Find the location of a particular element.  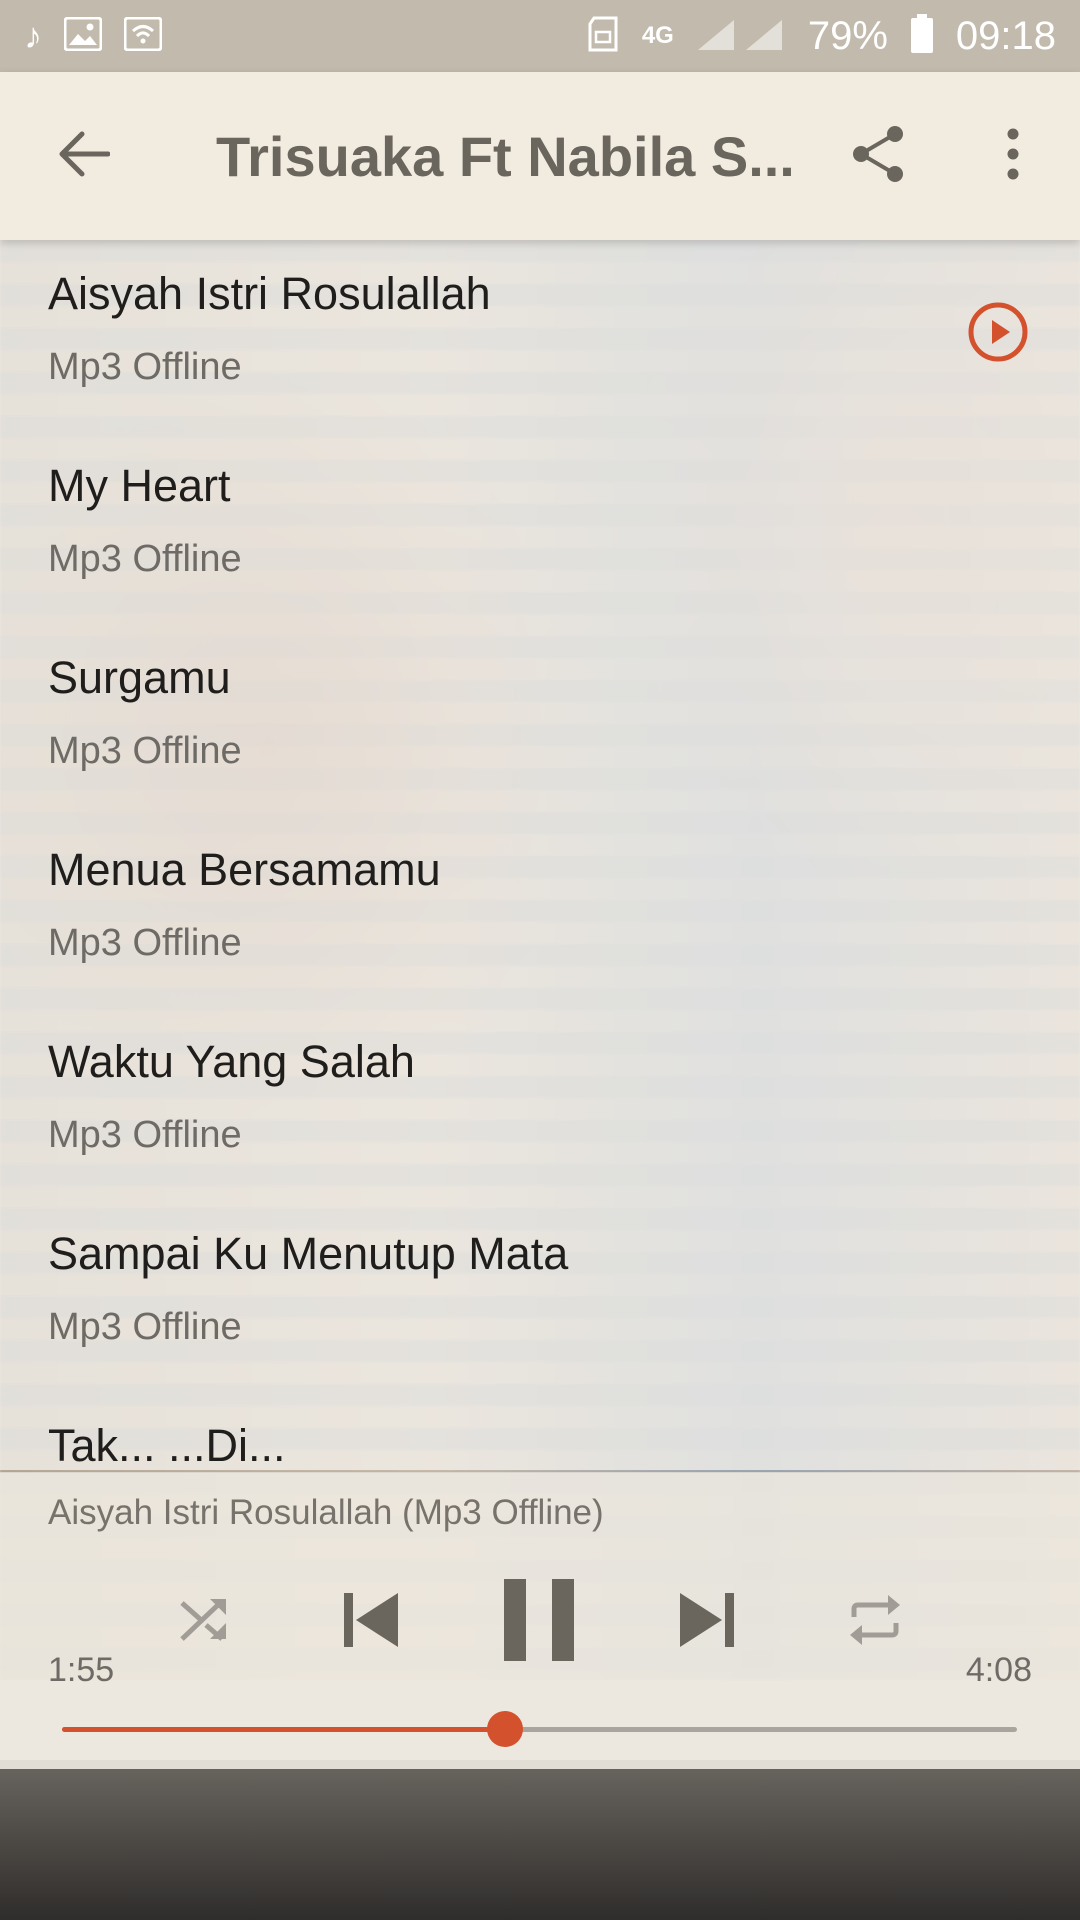

seek-bar-progress is located at coordinates (284, 1729).